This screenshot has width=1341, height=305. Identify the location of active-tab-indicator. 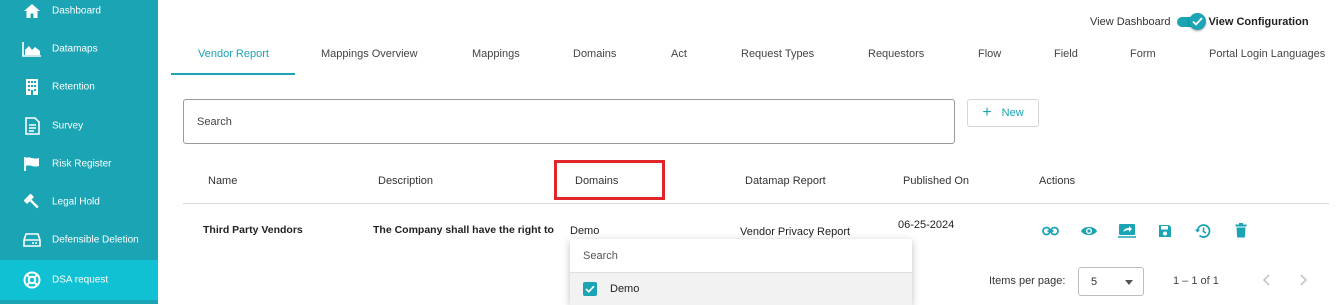
(233, 74).